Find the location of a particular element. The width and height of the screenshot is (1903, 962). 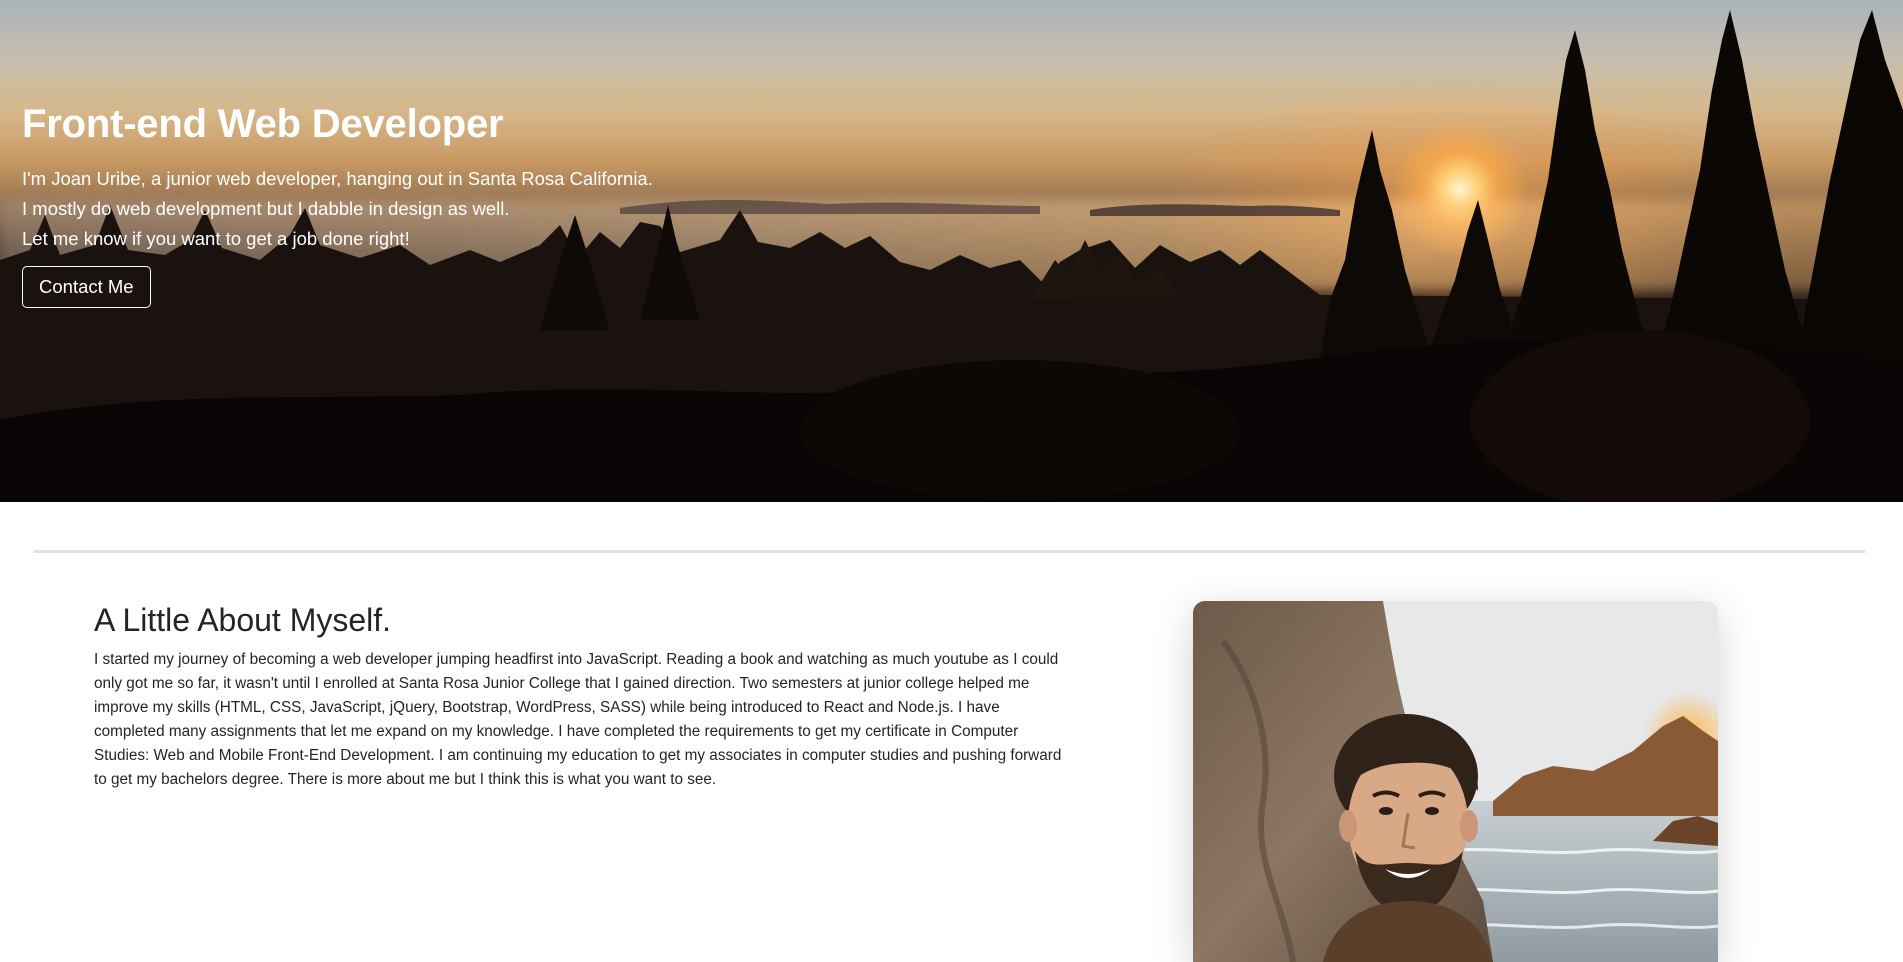

section-divider is located at coordinates (949, 551).